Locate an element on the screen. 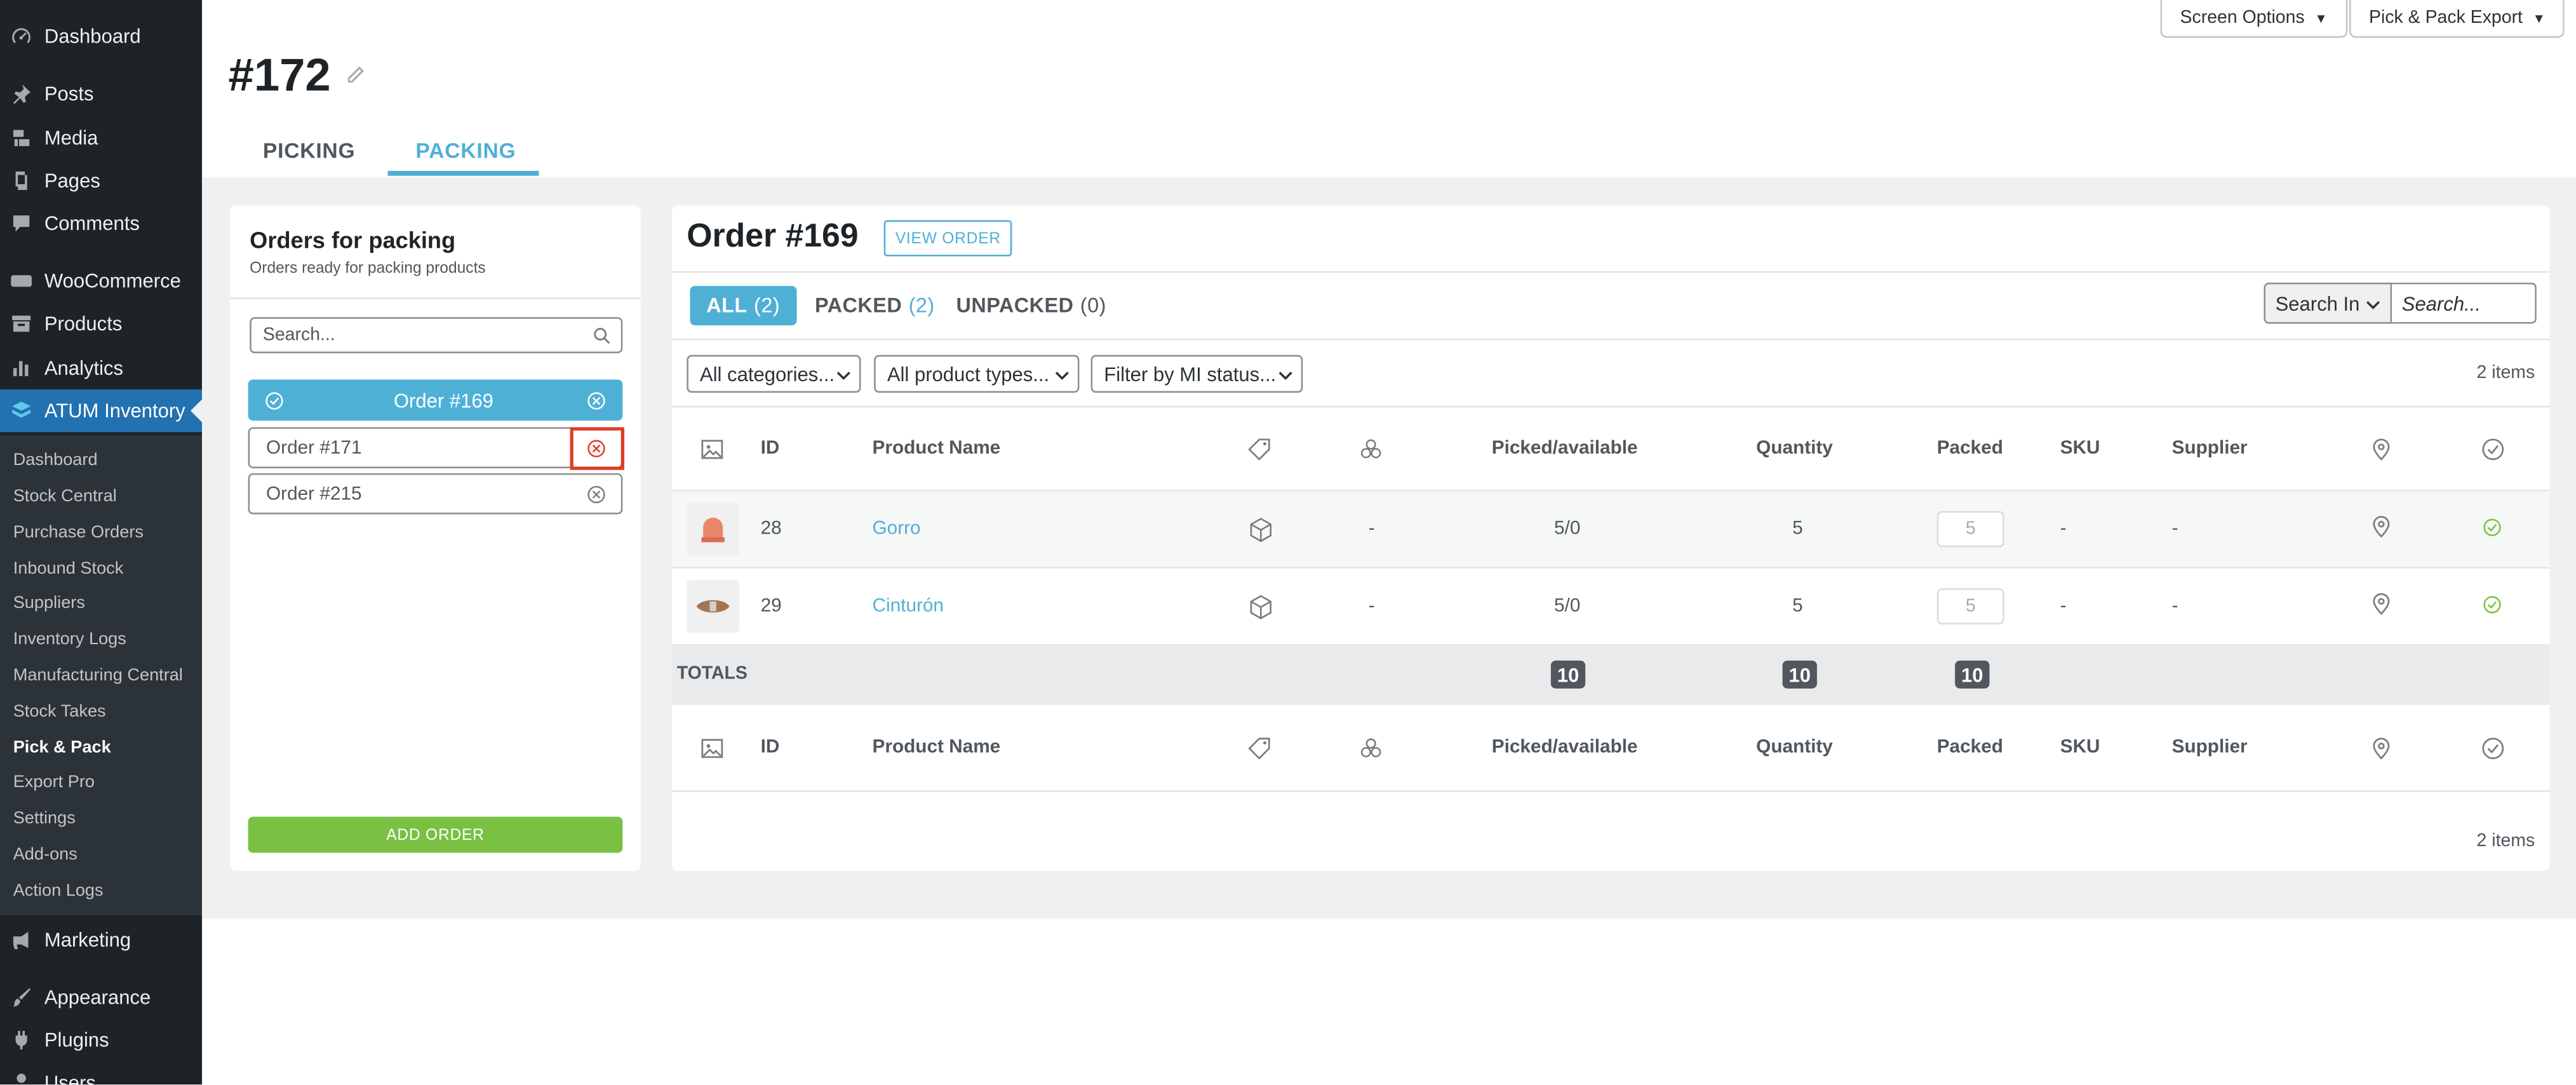 The height and width of the screenshot is (1085, 2576). filter-tab-all: ALL (2) is located at coordinates (743, 306).